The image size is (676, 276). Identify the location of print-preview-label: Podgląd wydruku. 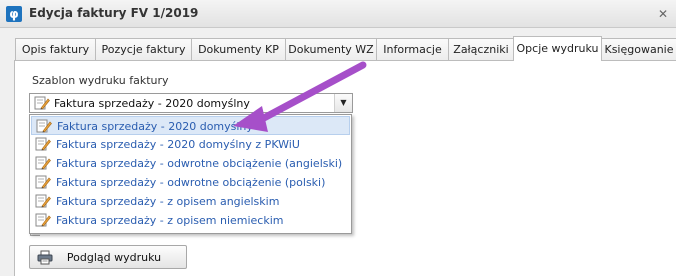
(114, 257).